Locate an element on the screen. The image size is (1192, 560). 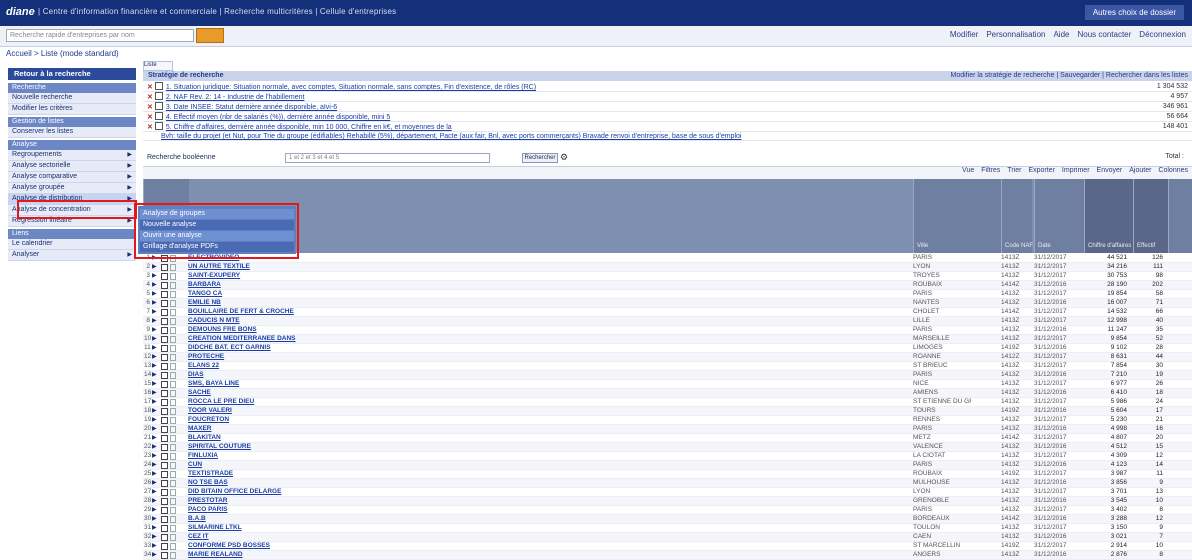
table-row: ▶ 4 BARBARA ROUBAIX 1414Z 31/12/2016 28 190 202 is located at coordinates (667, 285).